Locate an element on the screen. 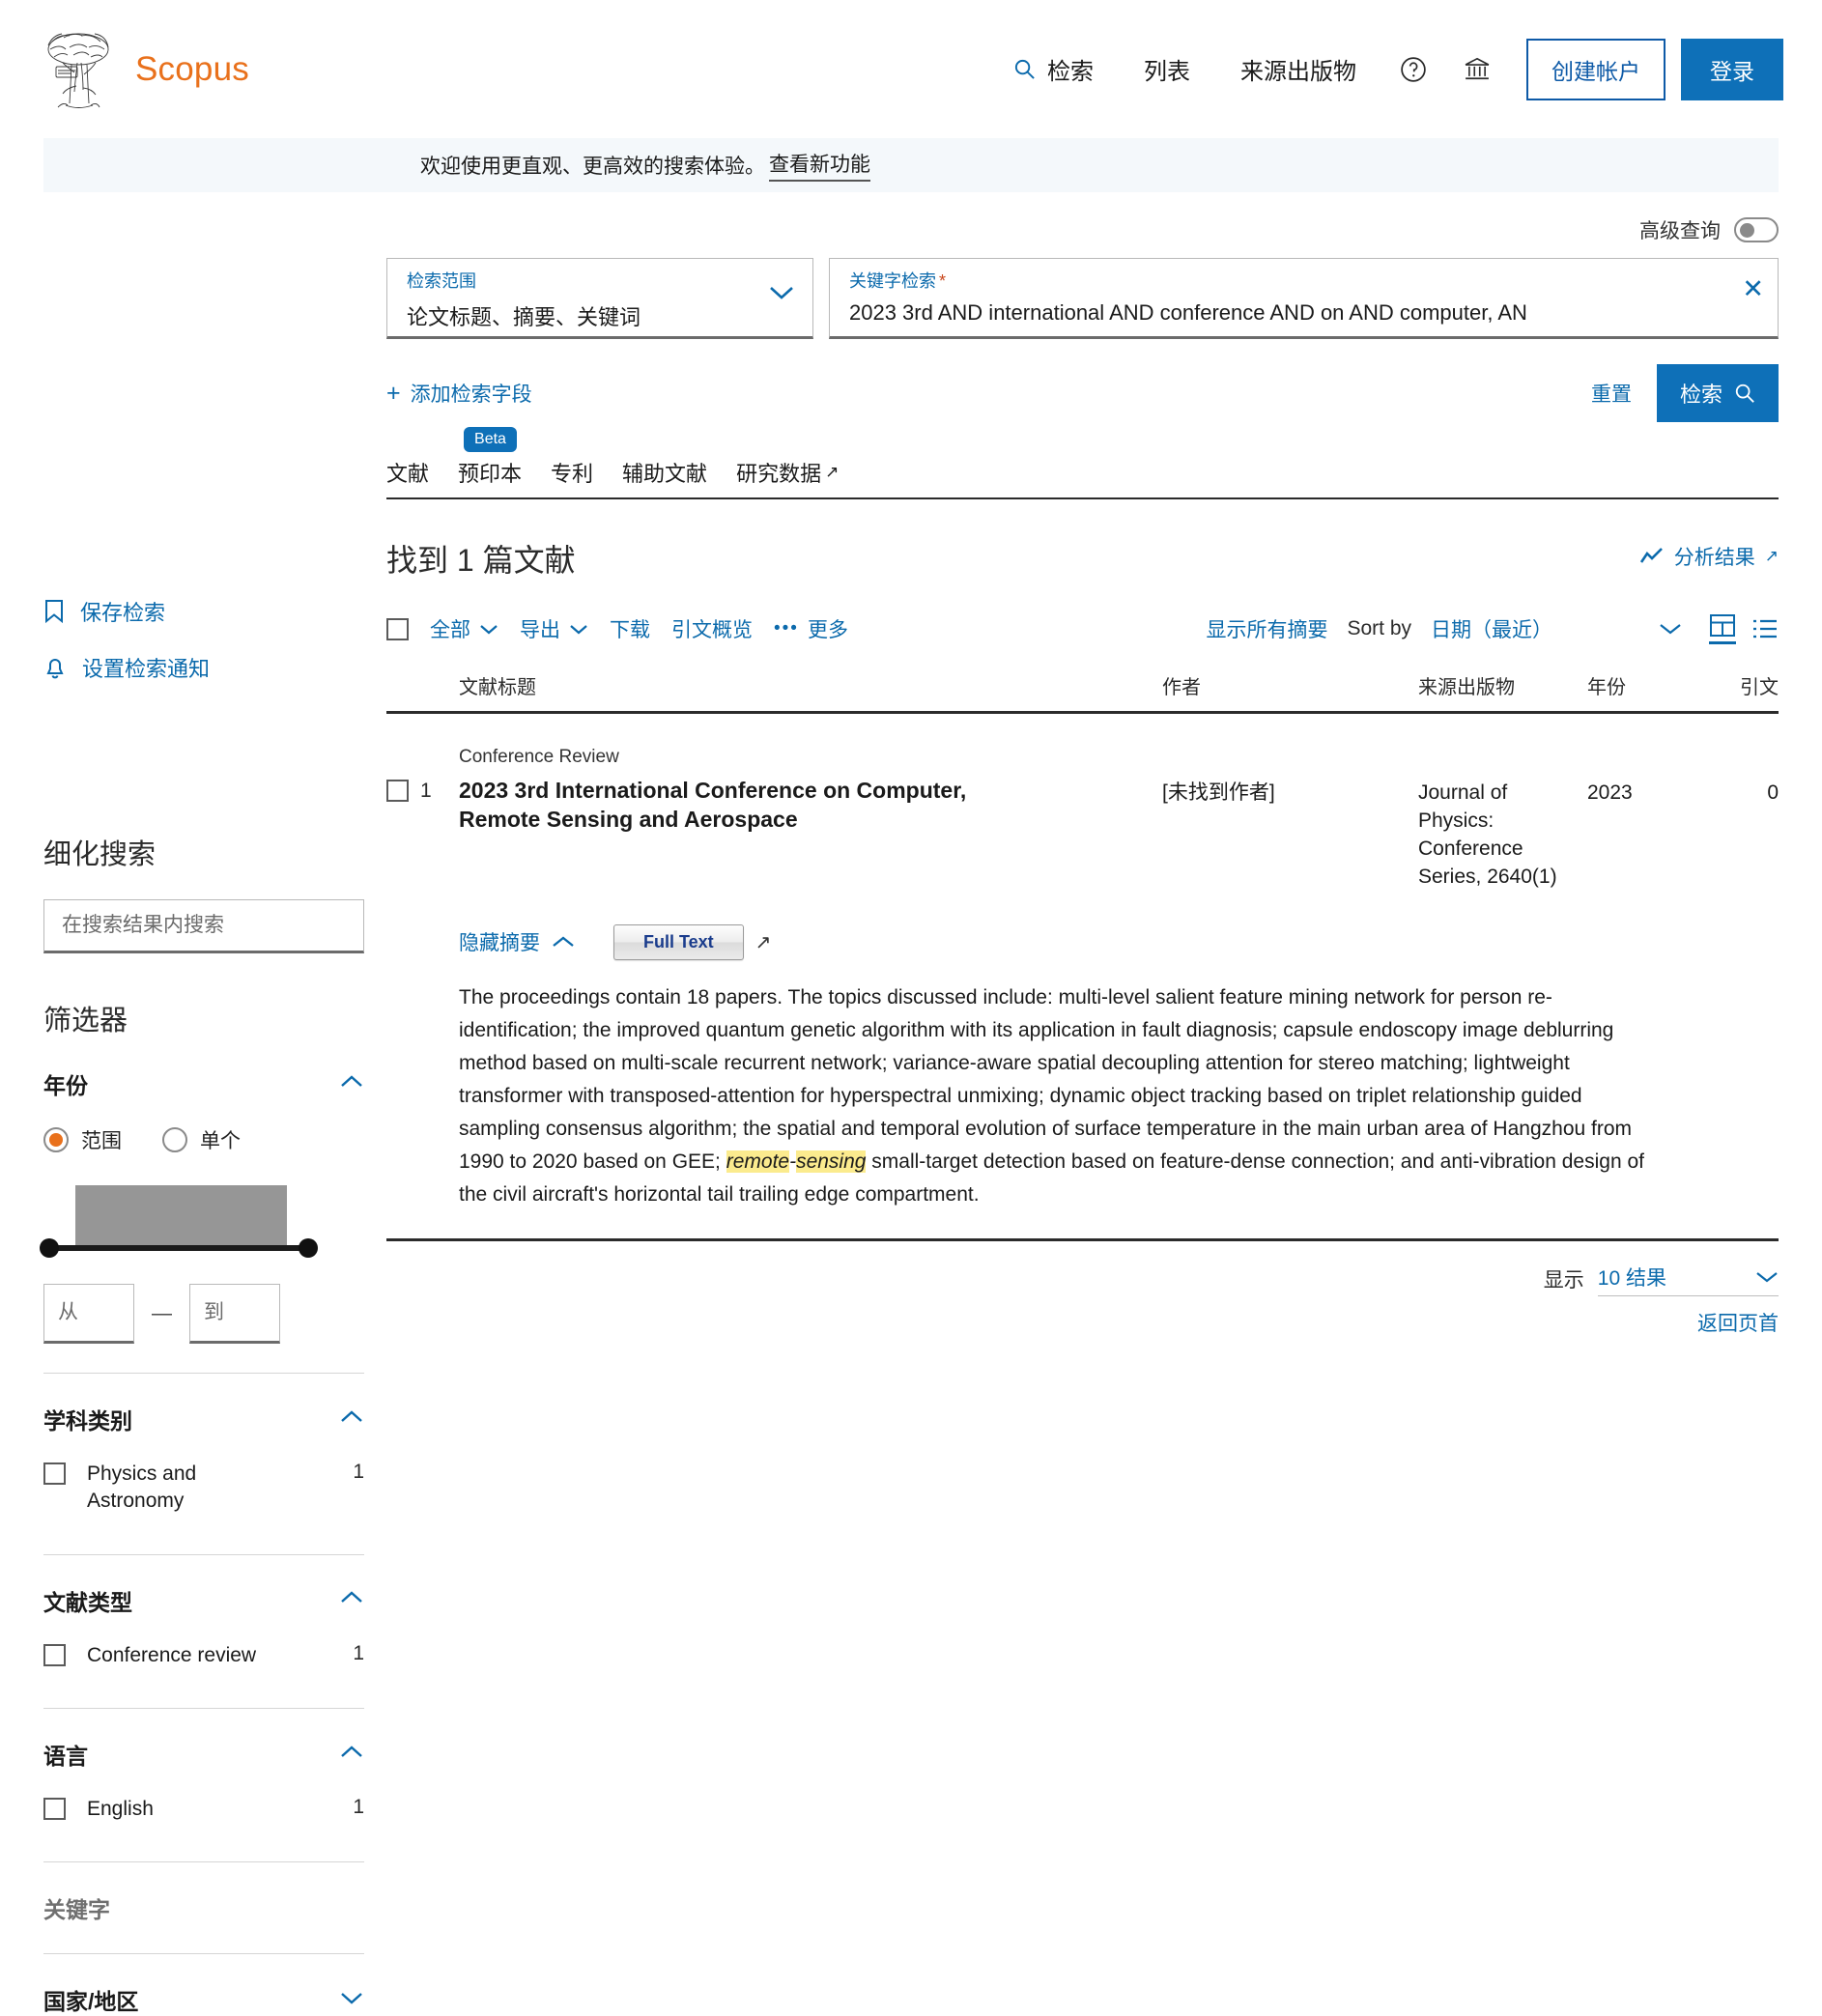 The width and height of the screenshot is (1822, 2016). required-asterisk: * is located at coordinates (943, 281).